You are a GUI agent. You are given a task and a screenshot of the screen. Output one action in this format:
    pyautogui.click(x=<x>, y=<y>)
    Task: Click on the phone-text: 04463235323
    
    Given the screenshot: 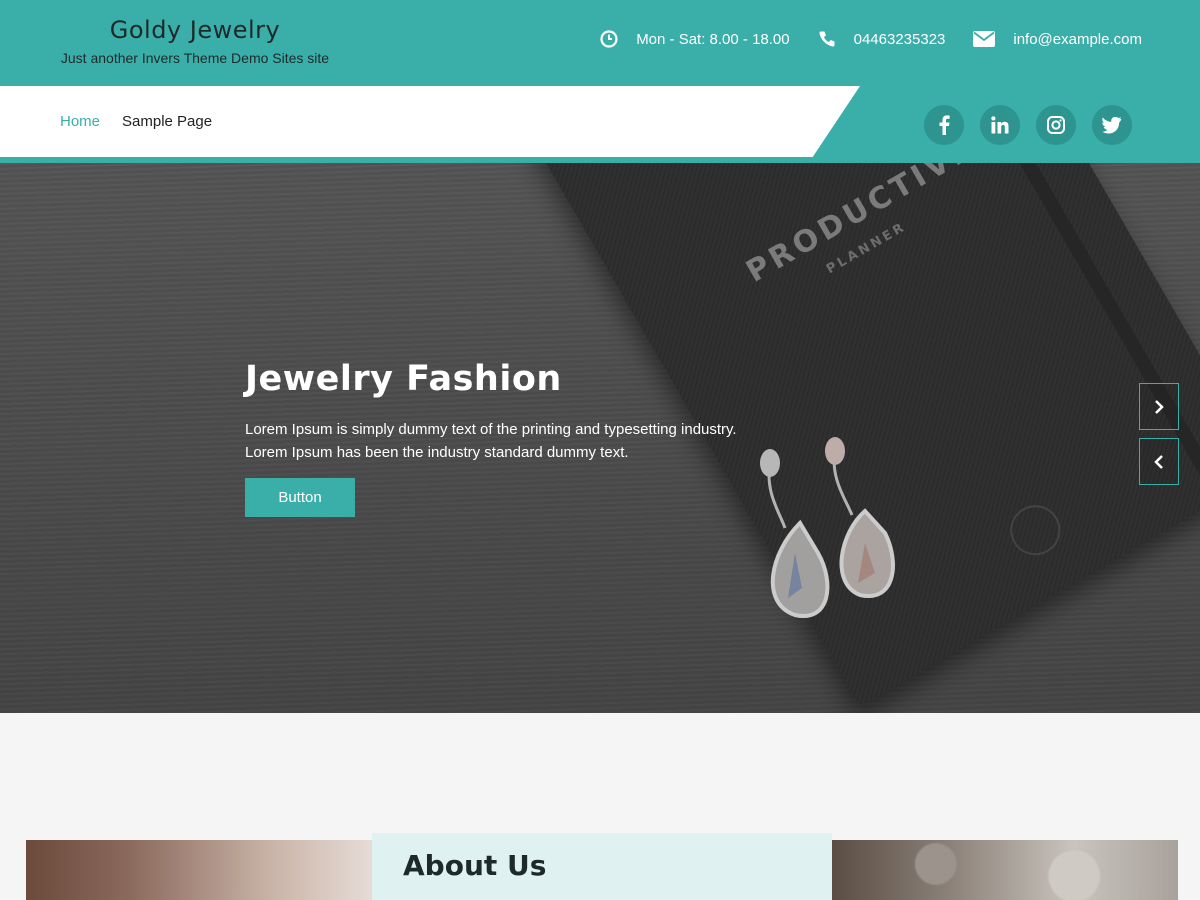 What is the action you would take?
    pyautogui.click(x=900, y=39)
    